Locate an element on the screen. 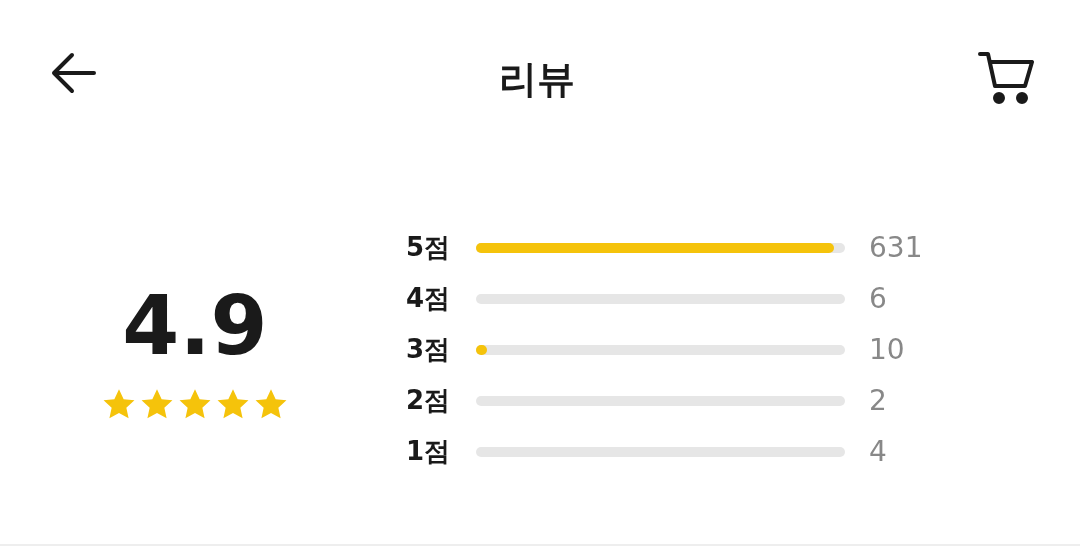 The image size is (1080, 549). back-icon is located at coordinates (73, 73).